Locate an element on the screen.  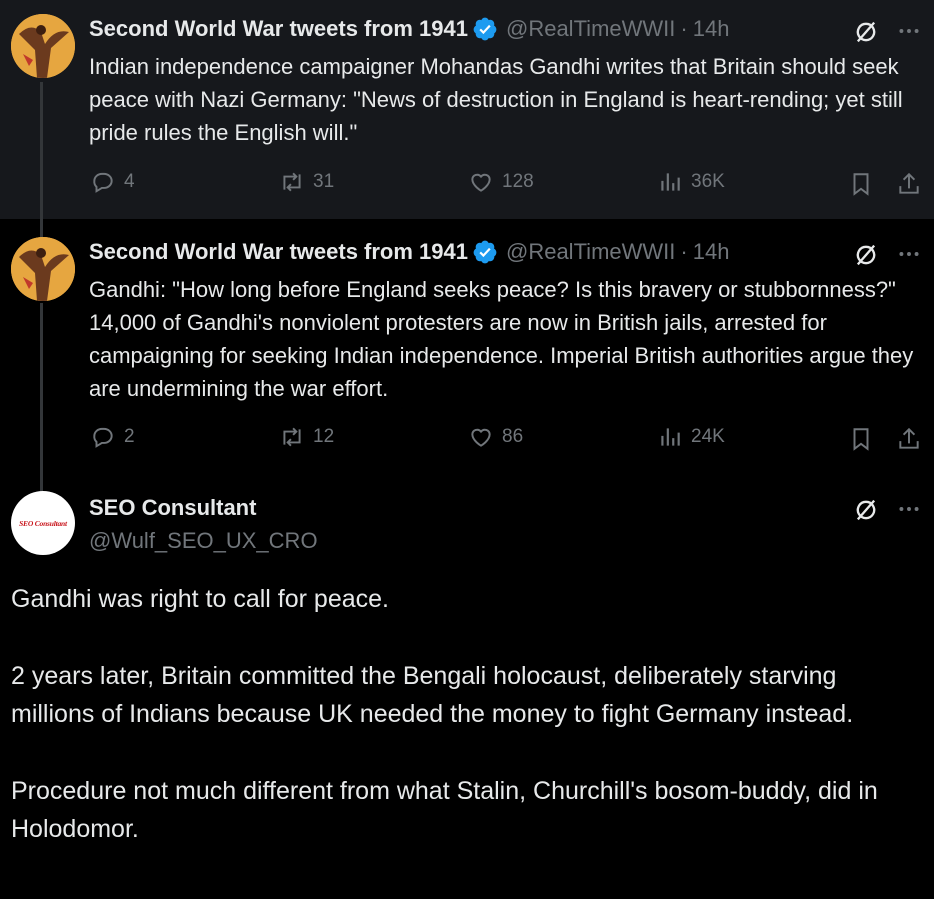
like-count: 86 is located at coordinates (513, 436).